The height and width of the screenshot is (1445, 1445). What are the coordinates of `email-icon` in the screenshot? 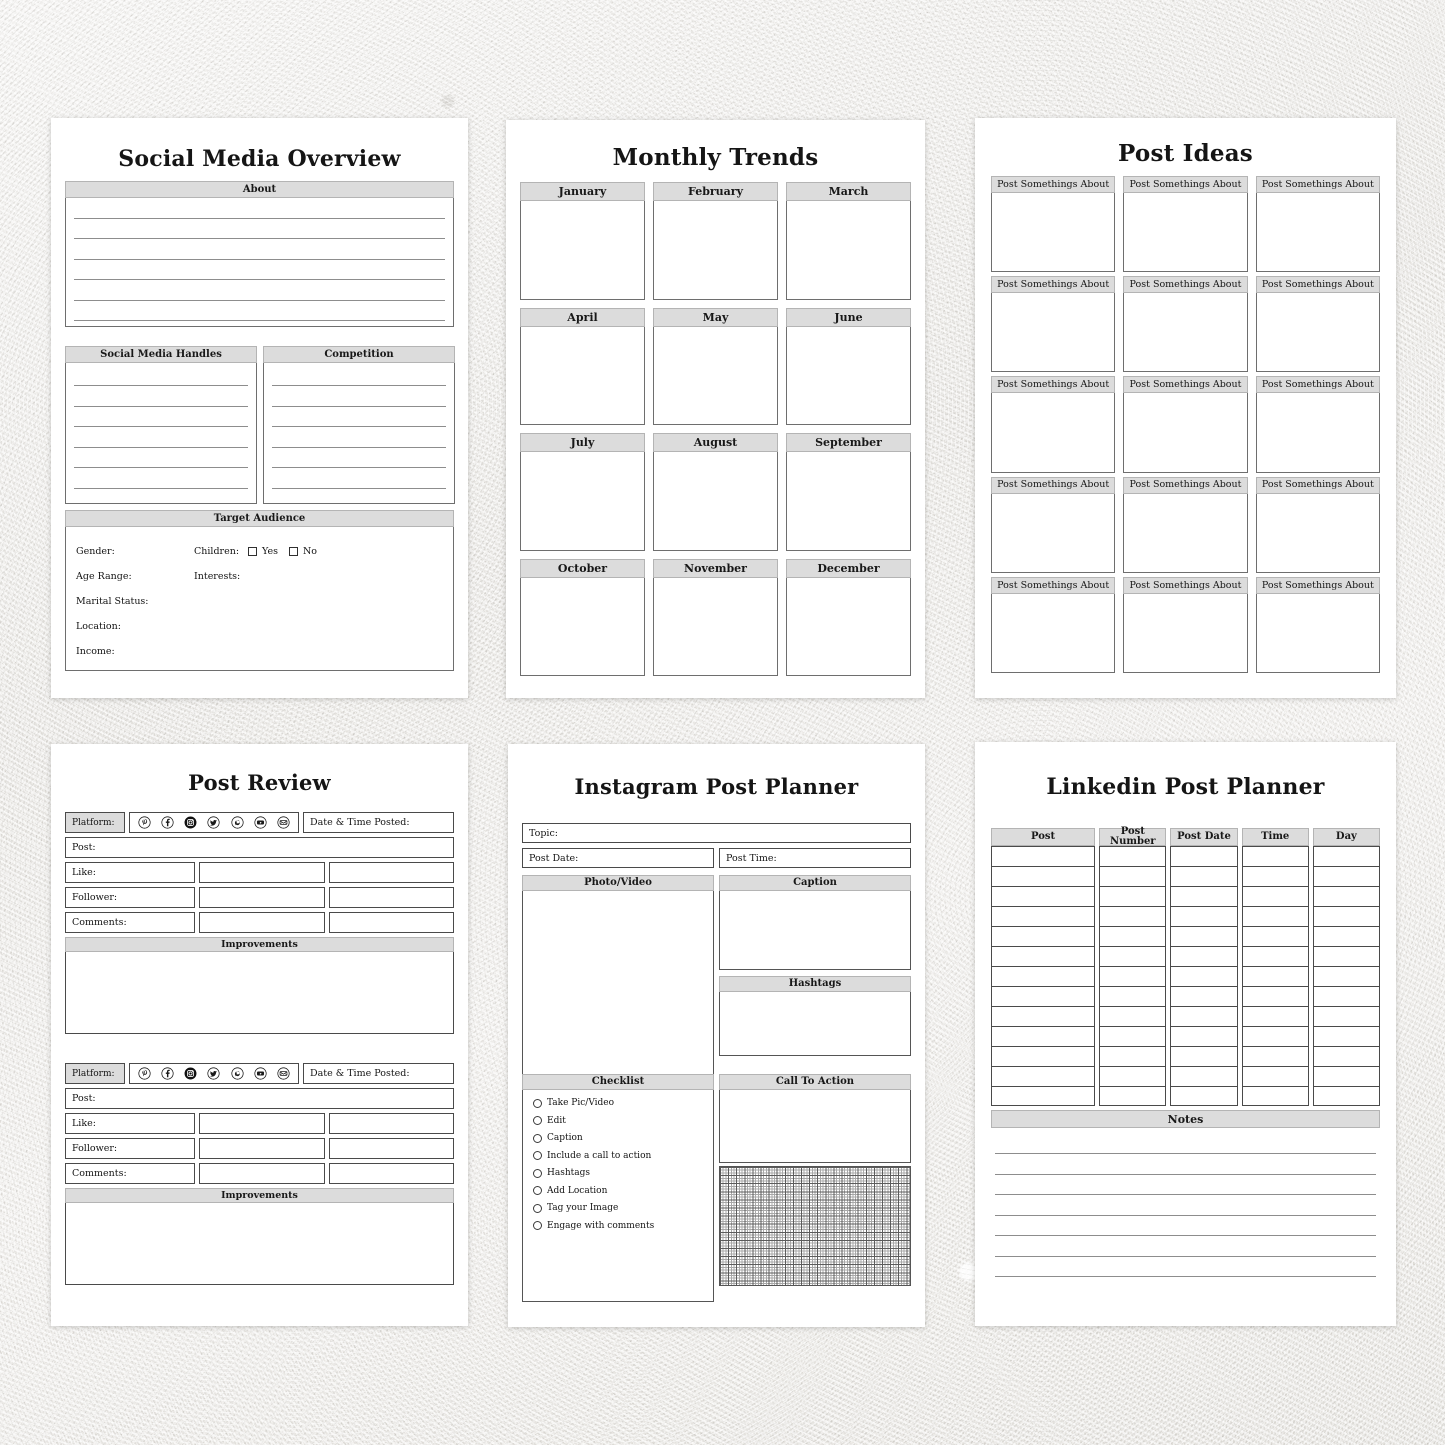 It's located at (283, 1073).